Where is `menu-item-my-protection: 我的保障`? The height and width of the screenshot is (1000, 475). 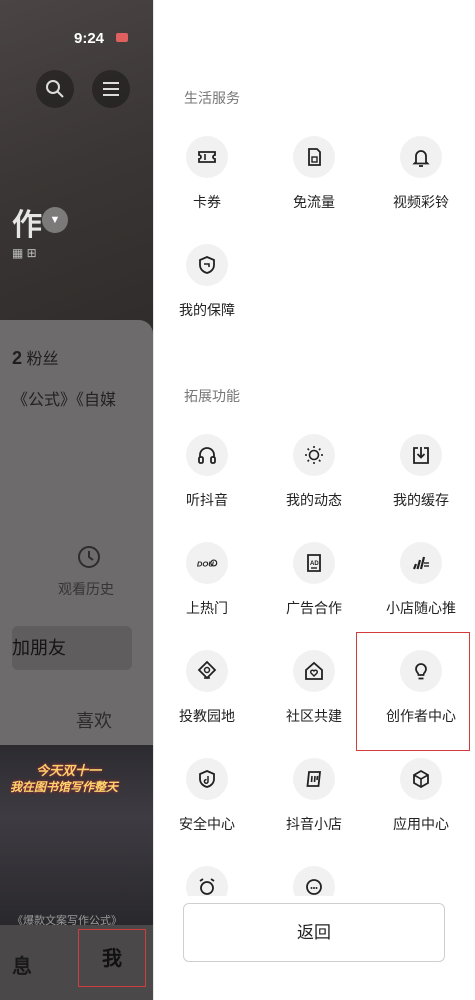 menu-item-my-protection: 我的保障 is located at coordinates (207, 282).